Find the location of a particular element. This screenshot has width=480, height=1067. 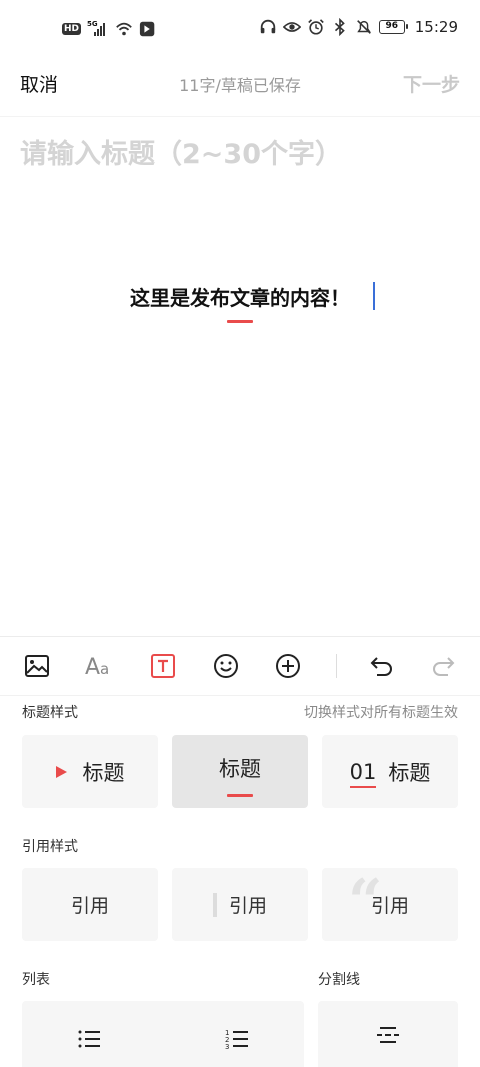

heading-number: 01 is located at coordinates (363, 773).